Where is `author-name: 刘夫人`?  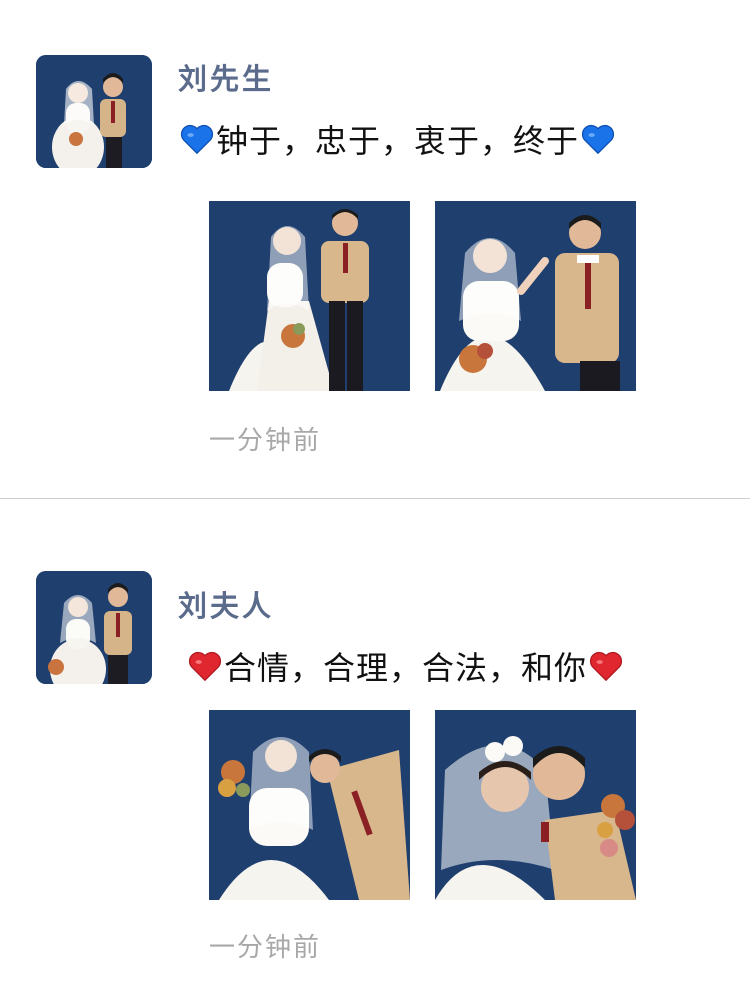 author-name: 刘夫人 is located at coordinates (226, 604).